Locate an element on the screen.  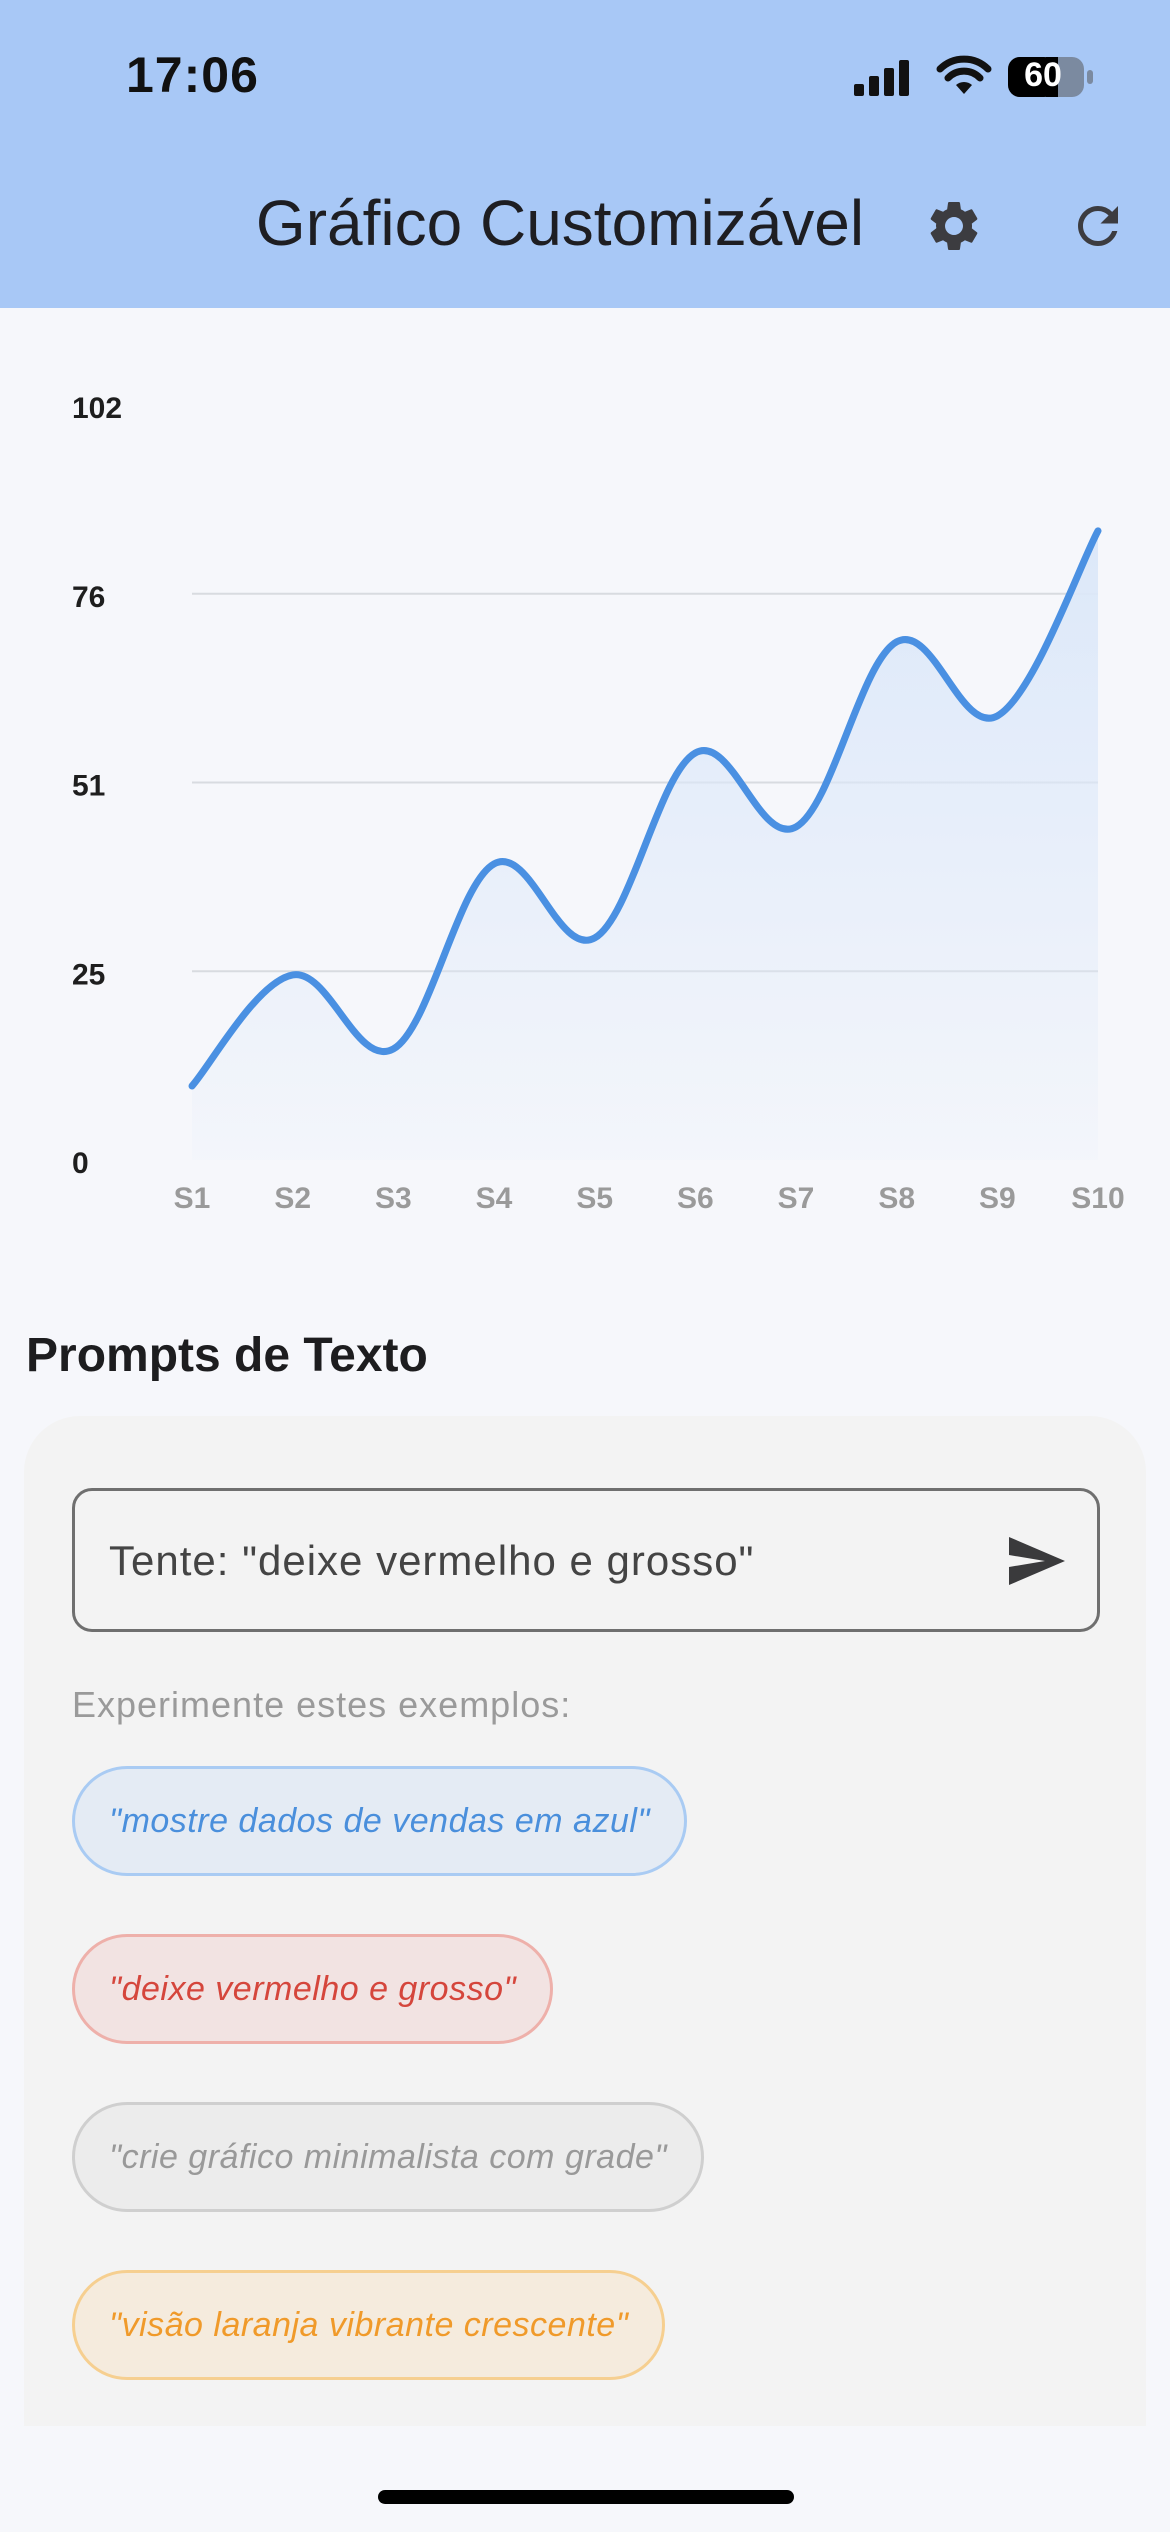
prompt-input-box is located at coordinates (586, 1560).